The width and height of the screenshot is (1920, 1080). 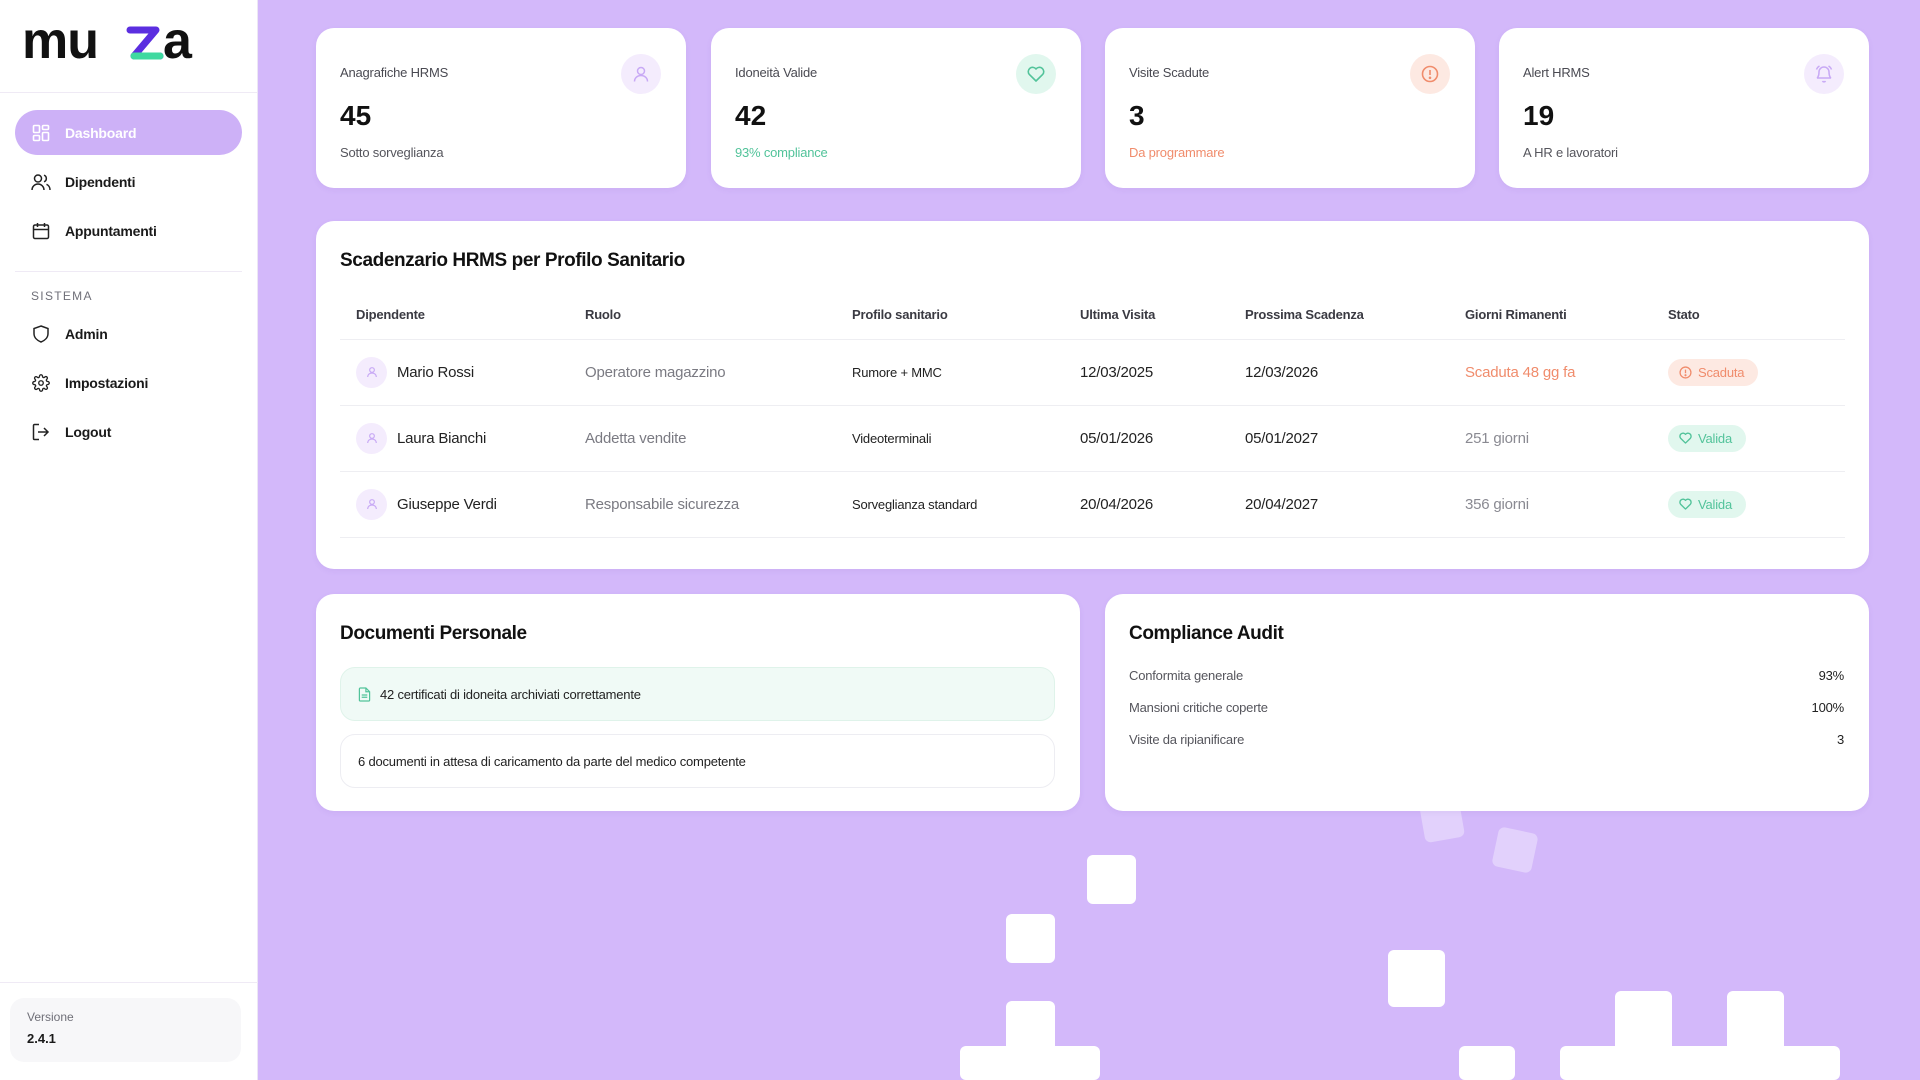 What do you see at coordinates (447, 504) in the screenshot?
I see `employee-name: Giuseppe Verdi` at bounding box center [447, 504].